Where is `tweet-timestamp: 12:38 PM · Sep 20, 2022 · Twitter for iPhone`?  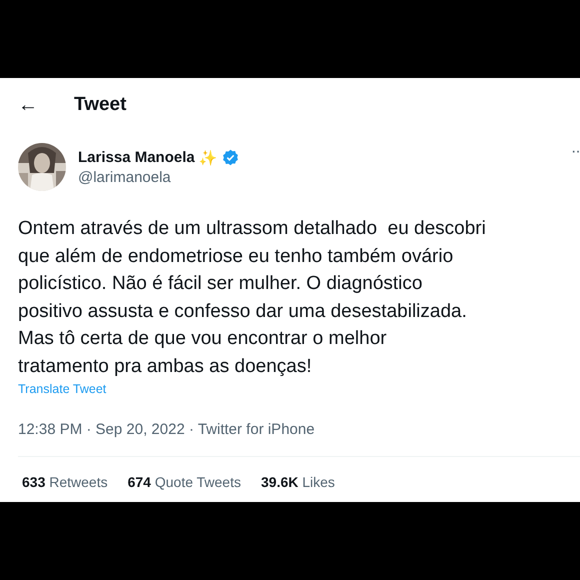
tweet-timestamp: 12:38 PM · Sep 20, 2022 · Twitter for iPhone is located at coordinates (167, 429).